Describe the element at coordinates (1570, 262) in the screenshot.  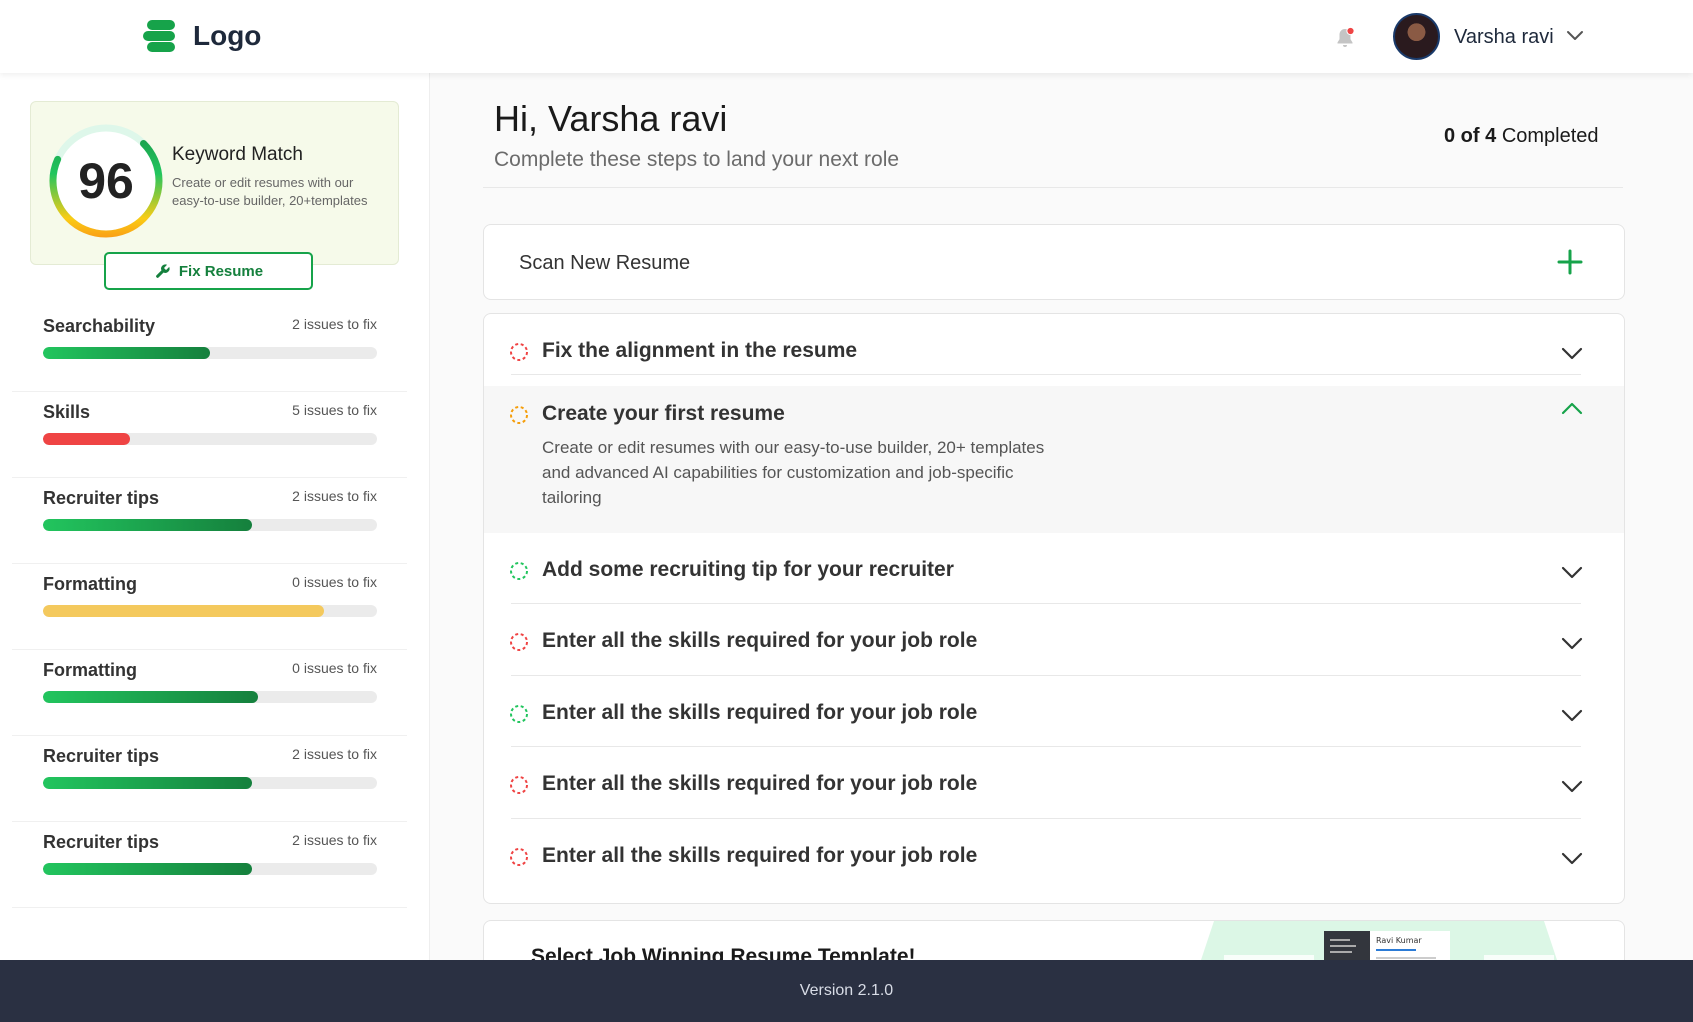
I see `plus-icon` at that location.